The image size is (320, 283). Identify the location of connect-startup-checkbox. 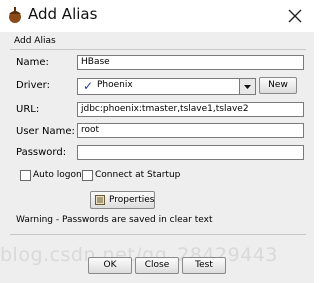
(87, 175).